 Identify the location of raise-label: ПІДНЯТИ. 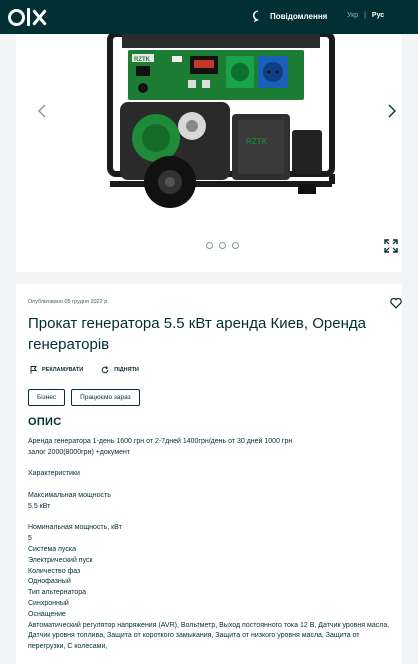
(126, 370).